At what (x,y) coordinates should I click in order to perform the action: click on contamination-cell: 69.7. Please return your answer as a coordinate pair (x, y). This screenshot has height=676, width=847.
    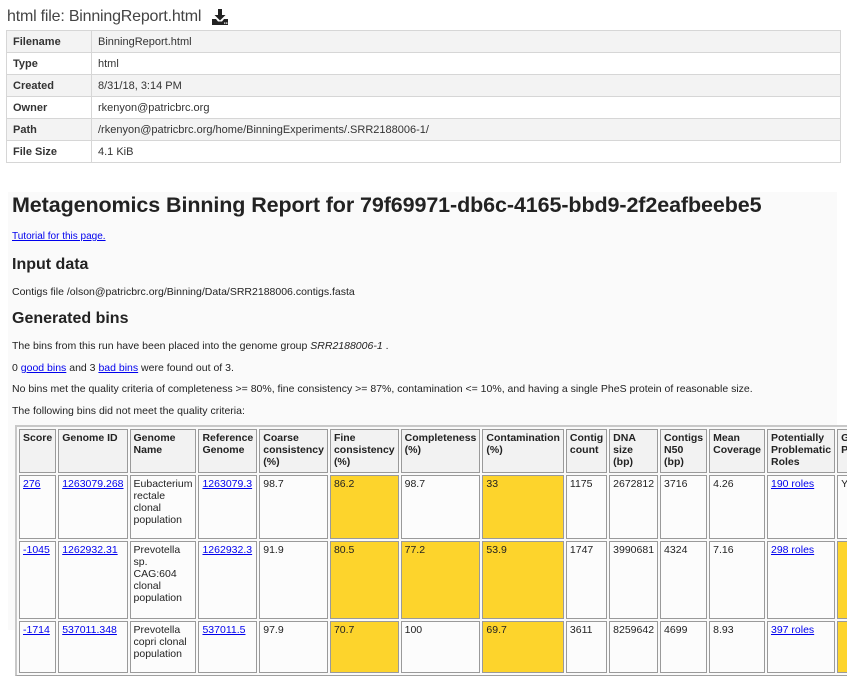
    Looking at the image, I should click on (523, 647).